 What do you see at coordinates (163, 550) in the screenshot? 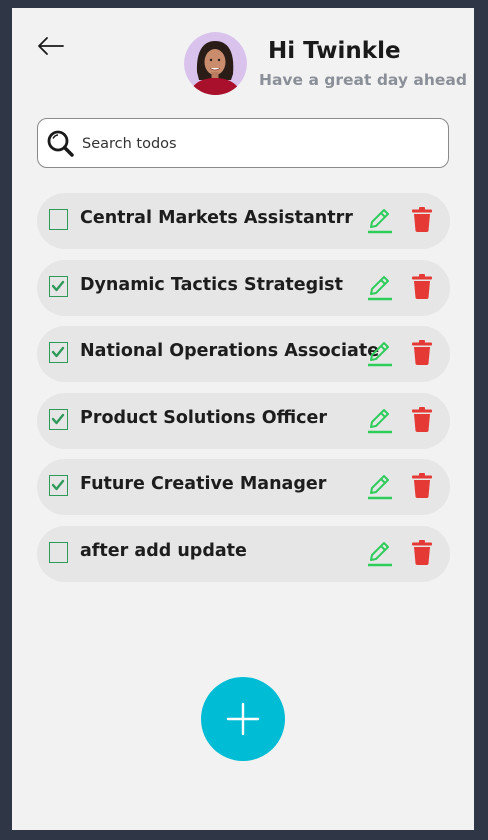
I see `todo-text: after add update` at bounding box center [163, 550].